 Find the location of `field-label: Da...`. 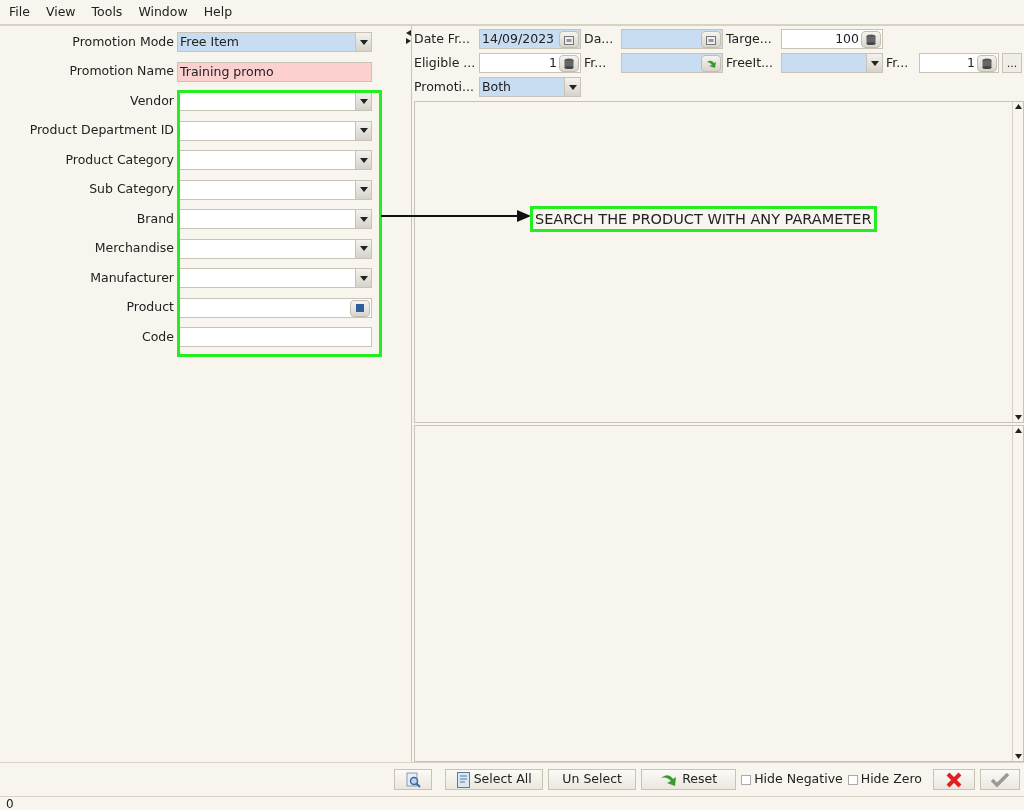

field-label: Da... is located at coordinates (599, 38).